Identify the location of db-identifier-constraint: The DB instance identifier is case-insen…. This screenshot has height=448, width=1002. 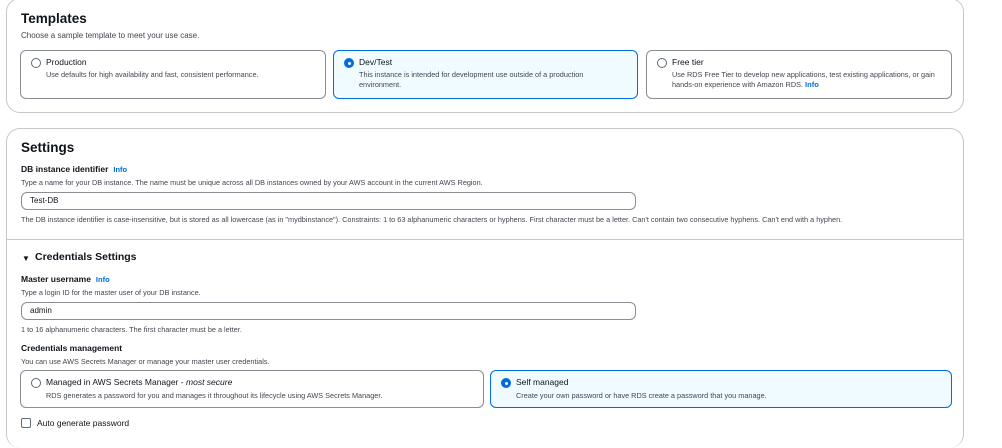
(432, 219).